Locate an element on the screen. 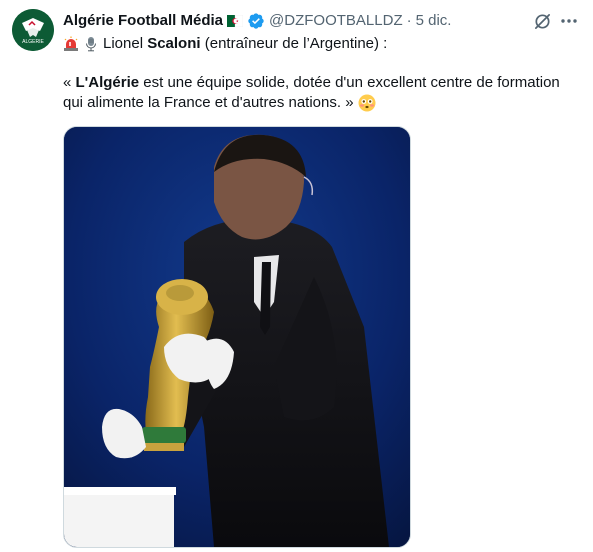 The height and width of the screenshot is (552, 593). tweet-text-bold-name: Scaloni is located at coordinates (174, 43).